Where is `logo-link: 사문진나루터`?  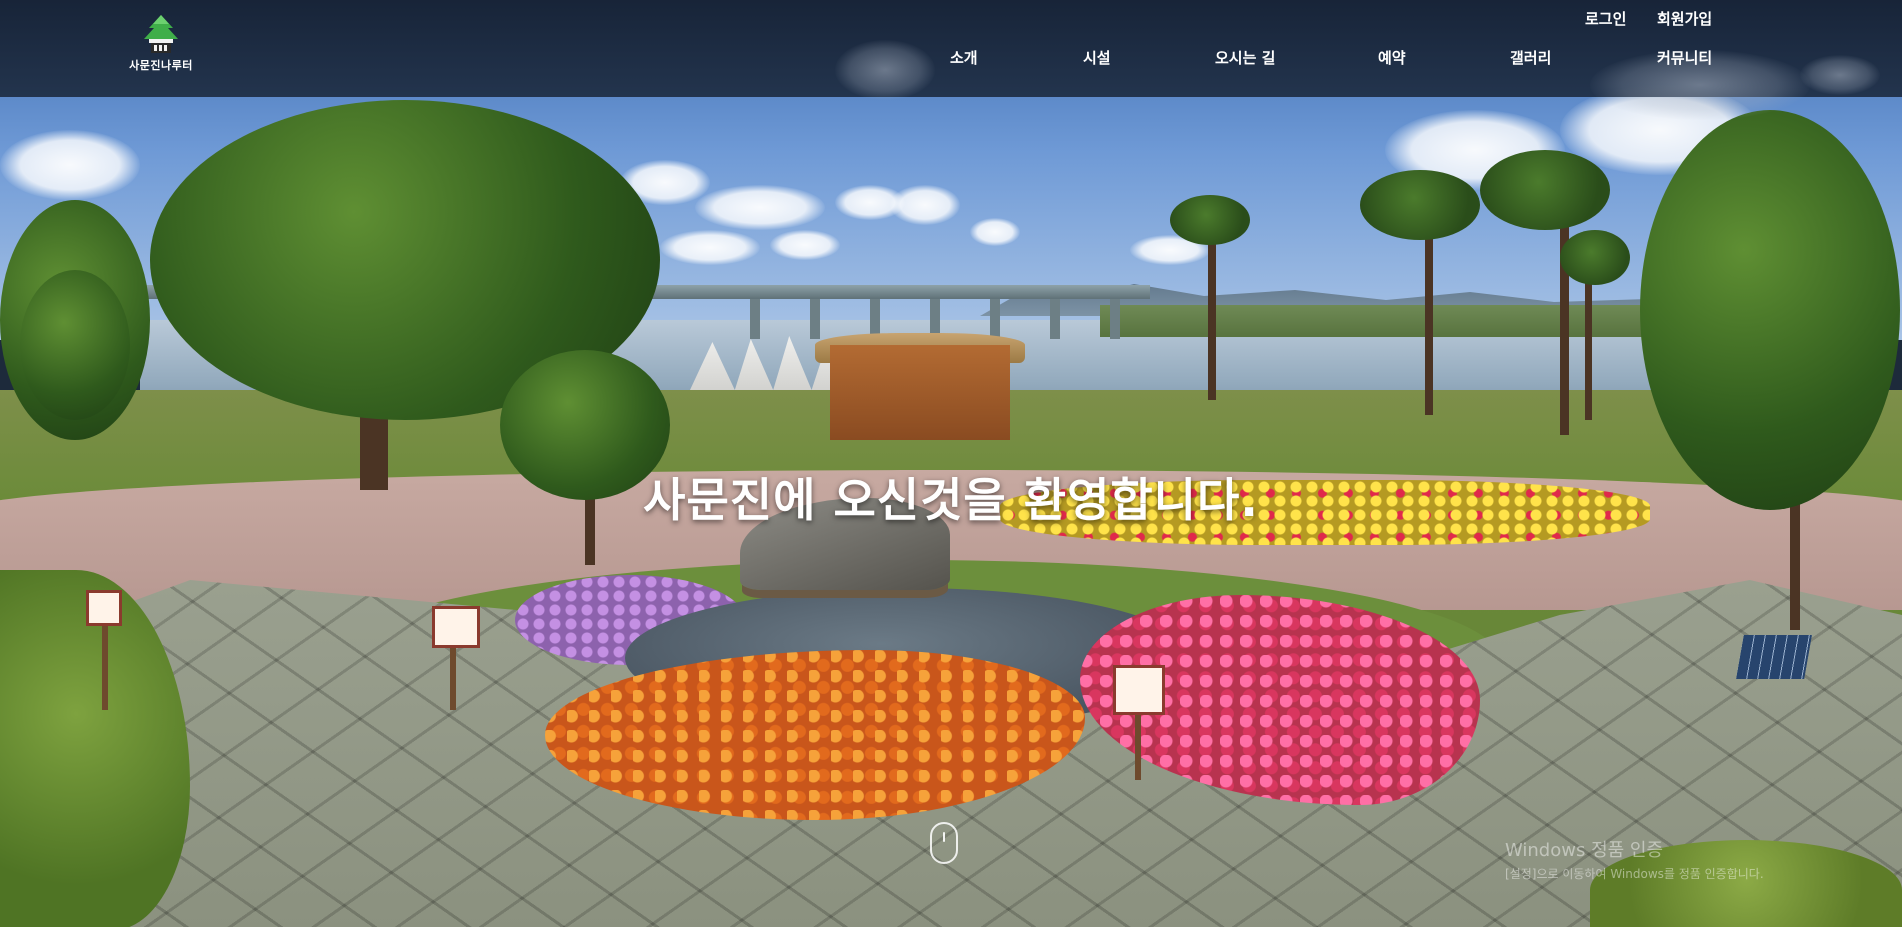 logo-link: 사문진나루터 is located at coordinates (161, 45).